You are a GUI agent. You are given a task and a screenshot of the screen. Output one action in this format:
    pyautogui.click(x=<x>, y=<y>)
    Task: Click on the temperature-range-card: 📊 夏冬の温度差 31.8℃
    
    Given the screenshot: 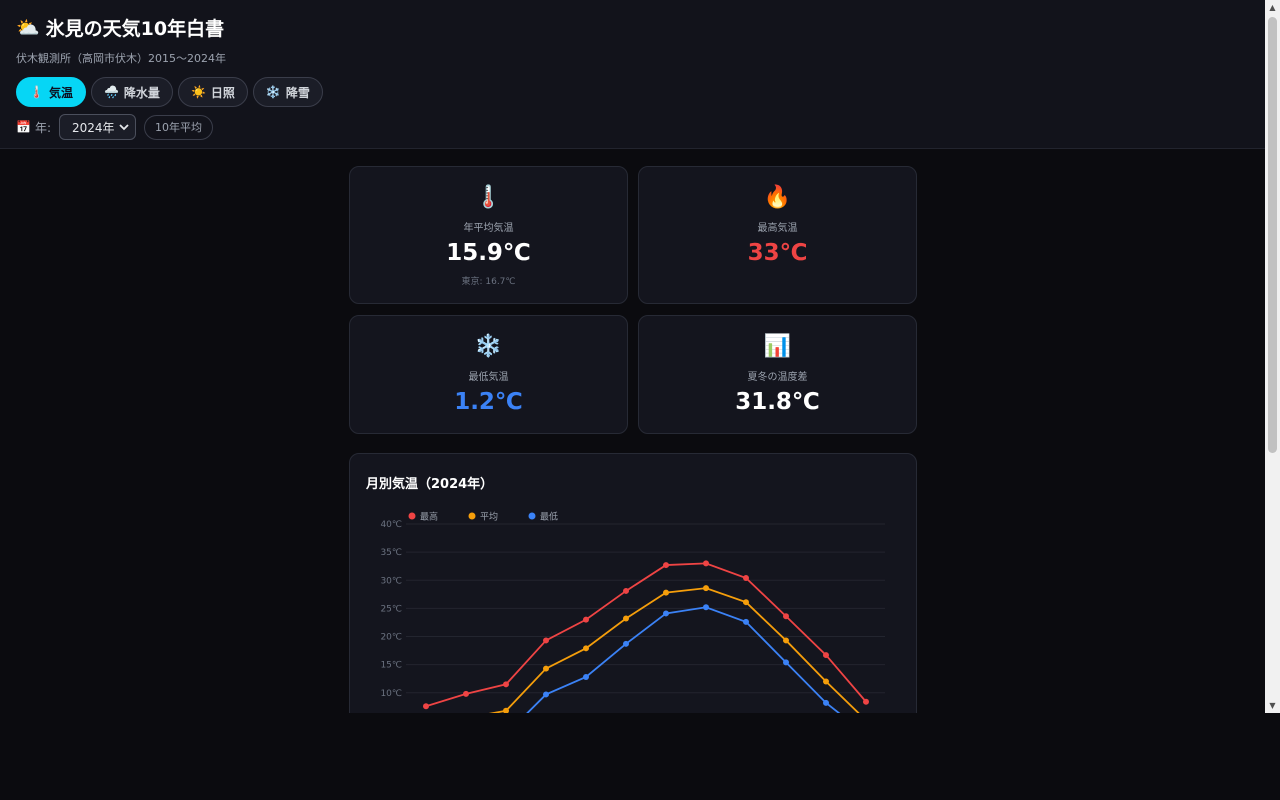 What is the action you would take?
    pyautogui.click(x=777, y=374)
    